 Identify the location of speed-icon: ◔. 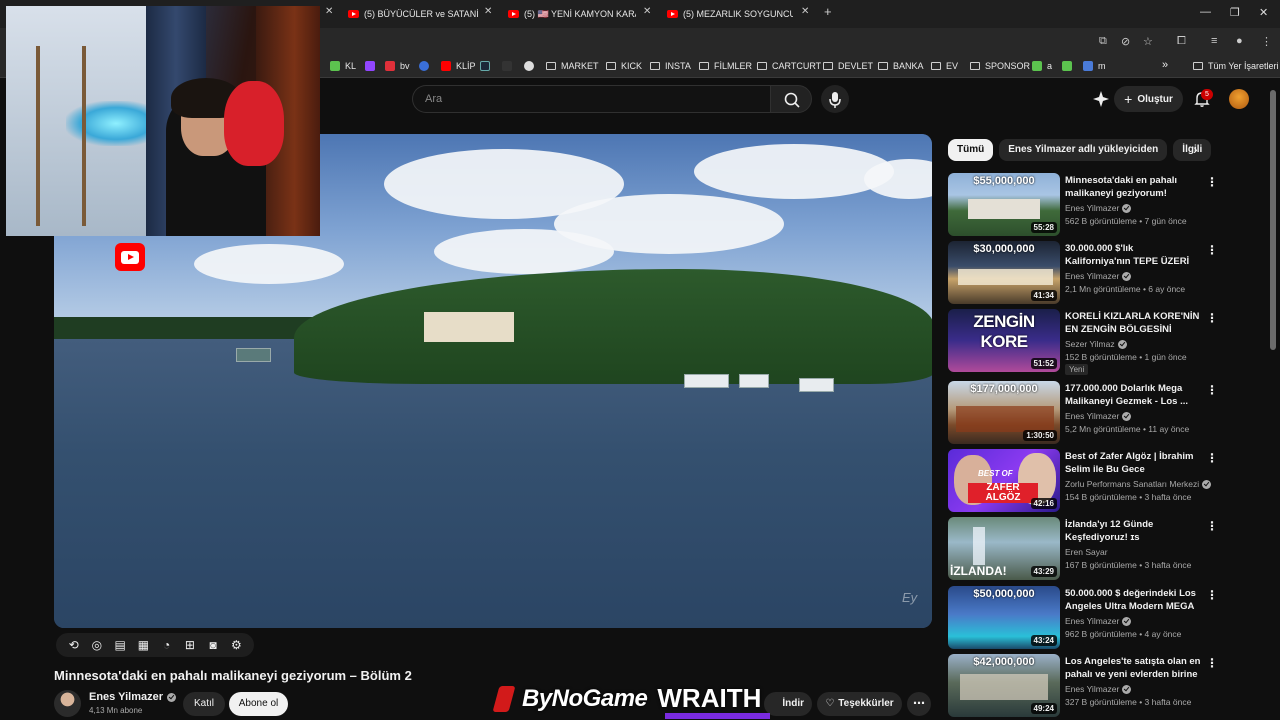
(167, 645).